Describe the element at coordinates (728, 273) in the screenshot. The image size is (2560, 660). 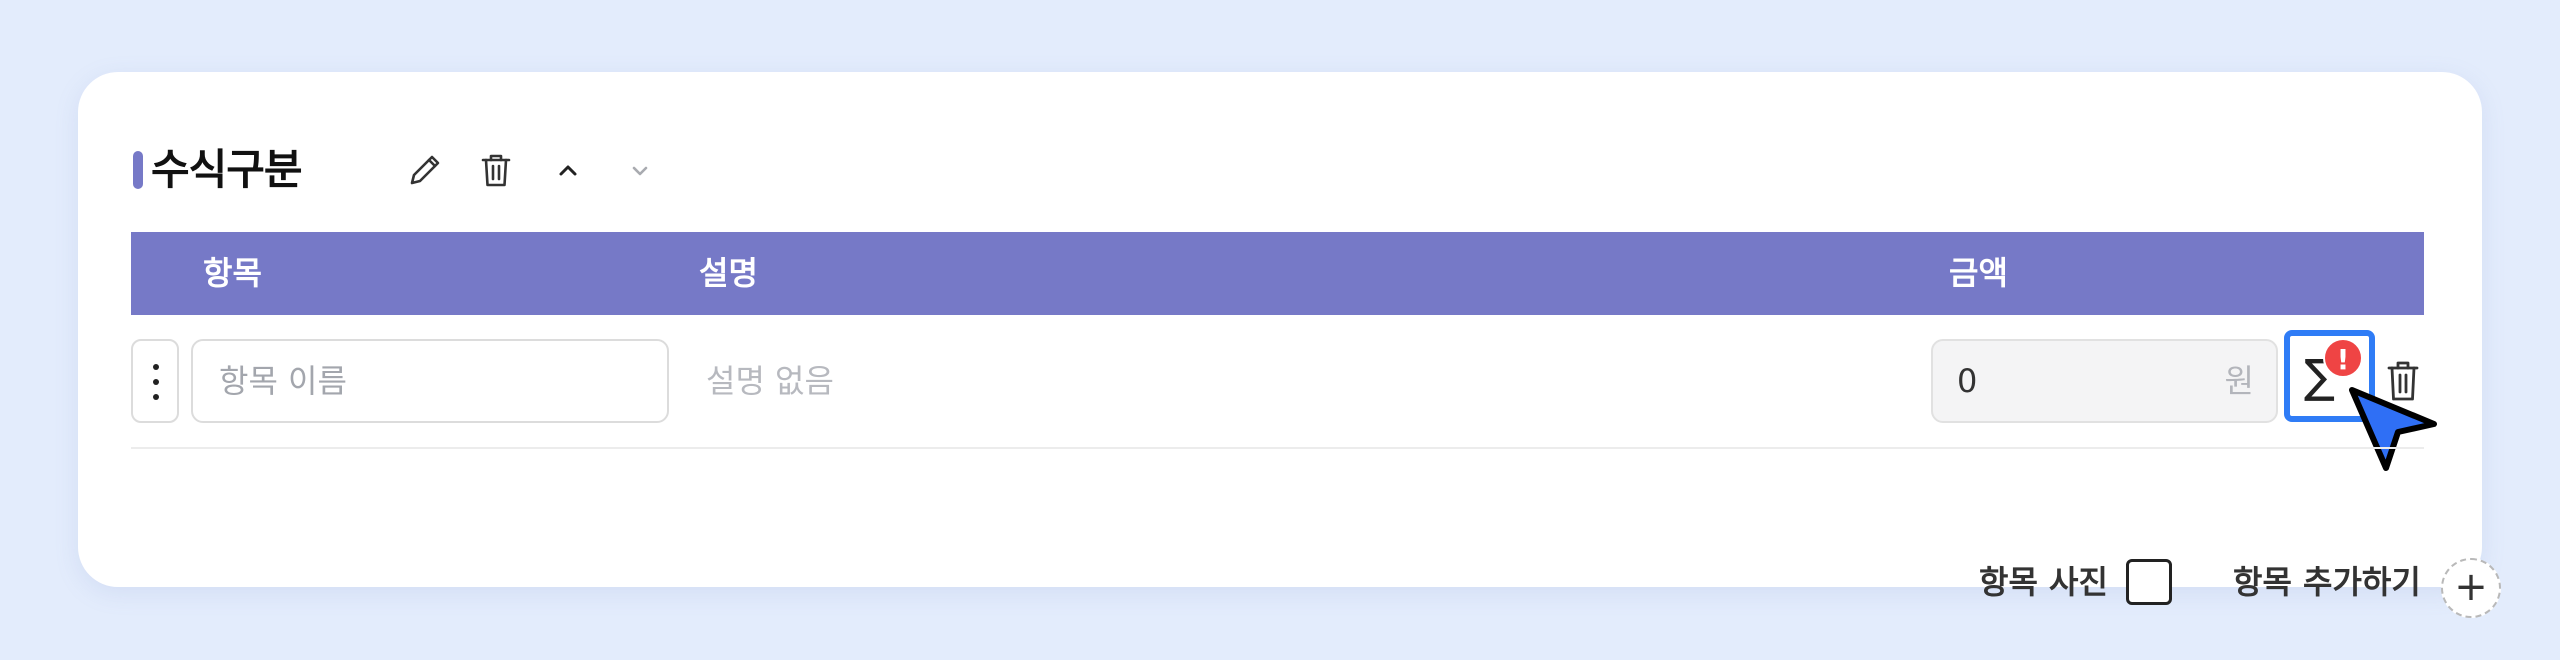
I see `column-header-description: 설명` at that location.